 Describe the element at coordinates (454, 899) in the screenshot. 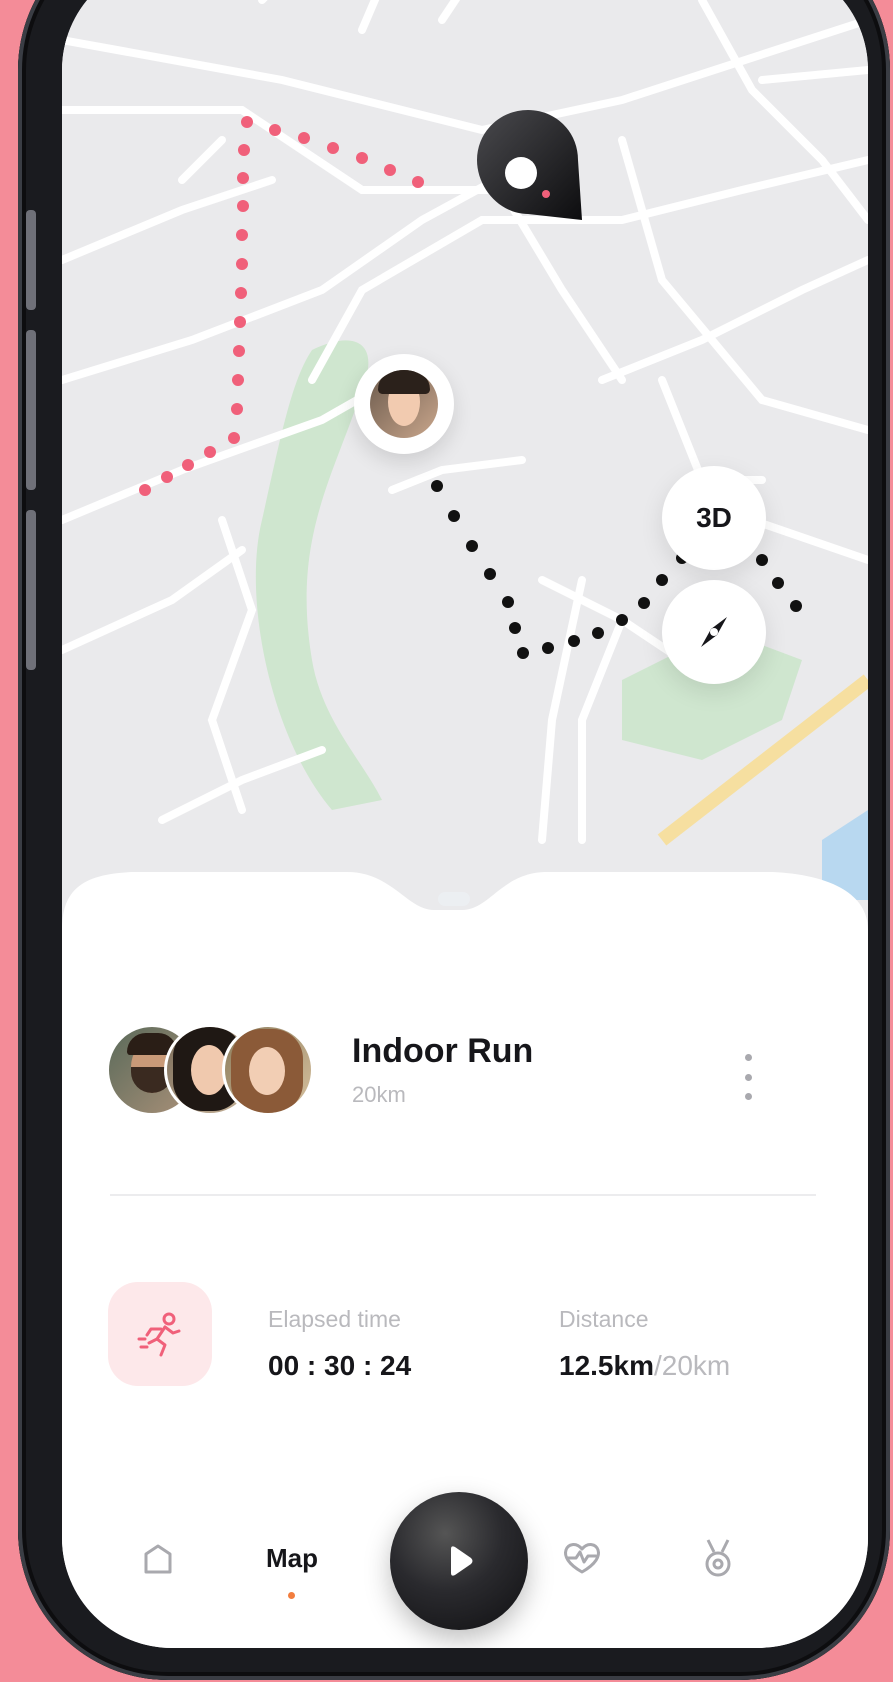

I see `sheet-handle` at that location.